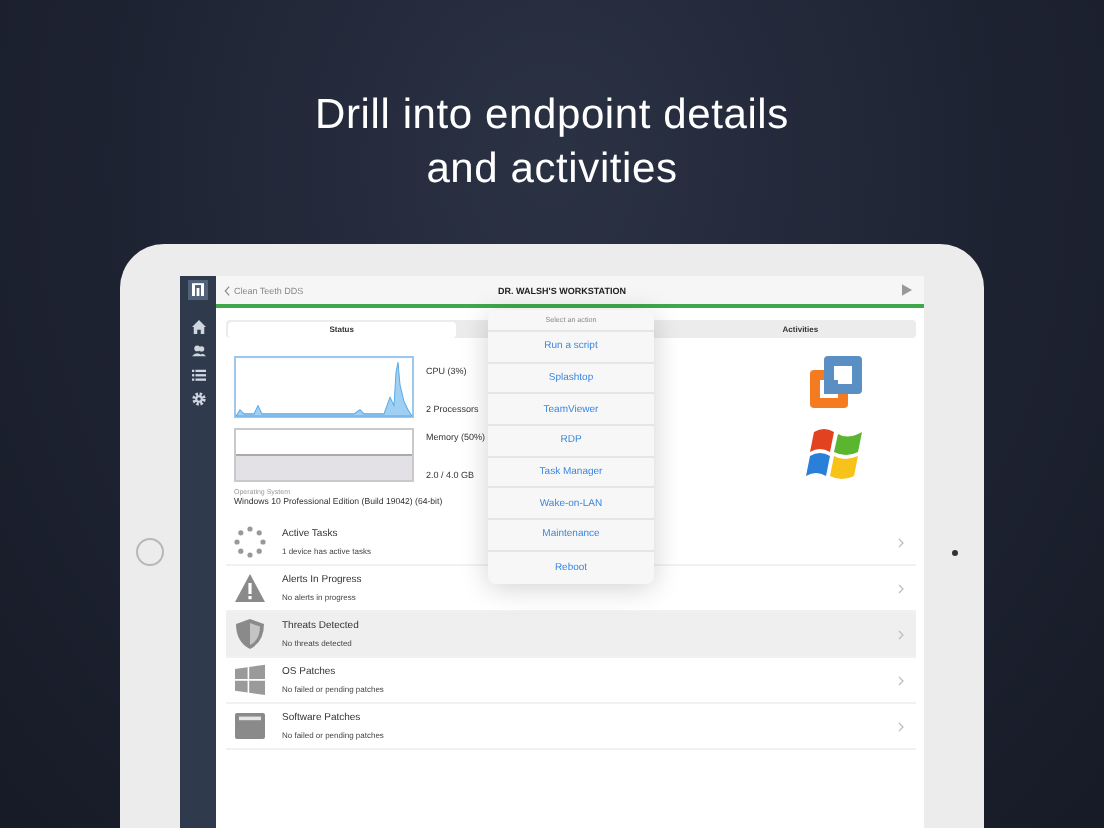 The height and width of the screenshot is (828, 1104). What do you see at coordinates (250, 634) in the screenshot?
I see `shield-icon` at bounding box center [250, 634].